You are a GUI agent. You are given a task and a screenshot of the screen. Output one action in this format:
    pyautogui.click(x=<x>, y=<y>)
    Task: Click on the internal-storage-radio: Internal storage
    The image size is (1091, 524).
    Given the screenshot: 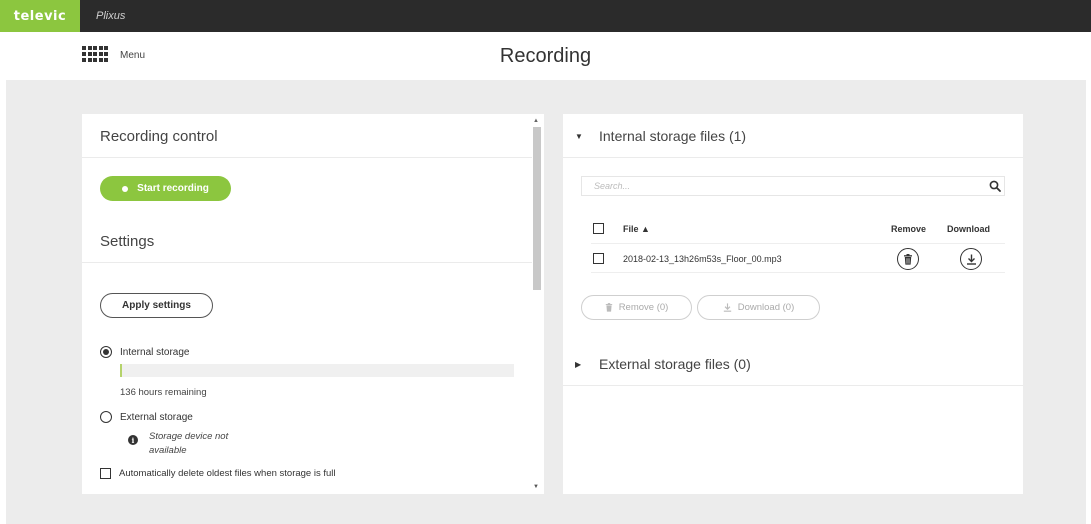 What is the action you would take?
    pyautogui.click(x=145, y=352)
    